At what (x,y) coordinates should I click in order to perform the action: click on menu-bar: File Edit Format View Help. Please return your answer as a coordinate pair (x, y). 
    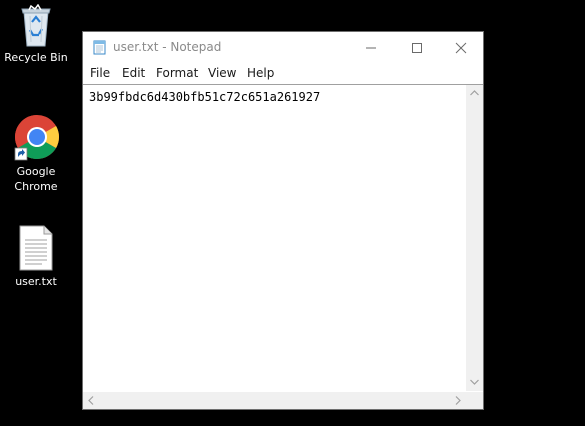
    Looking at the image, I should click on (283, 73).